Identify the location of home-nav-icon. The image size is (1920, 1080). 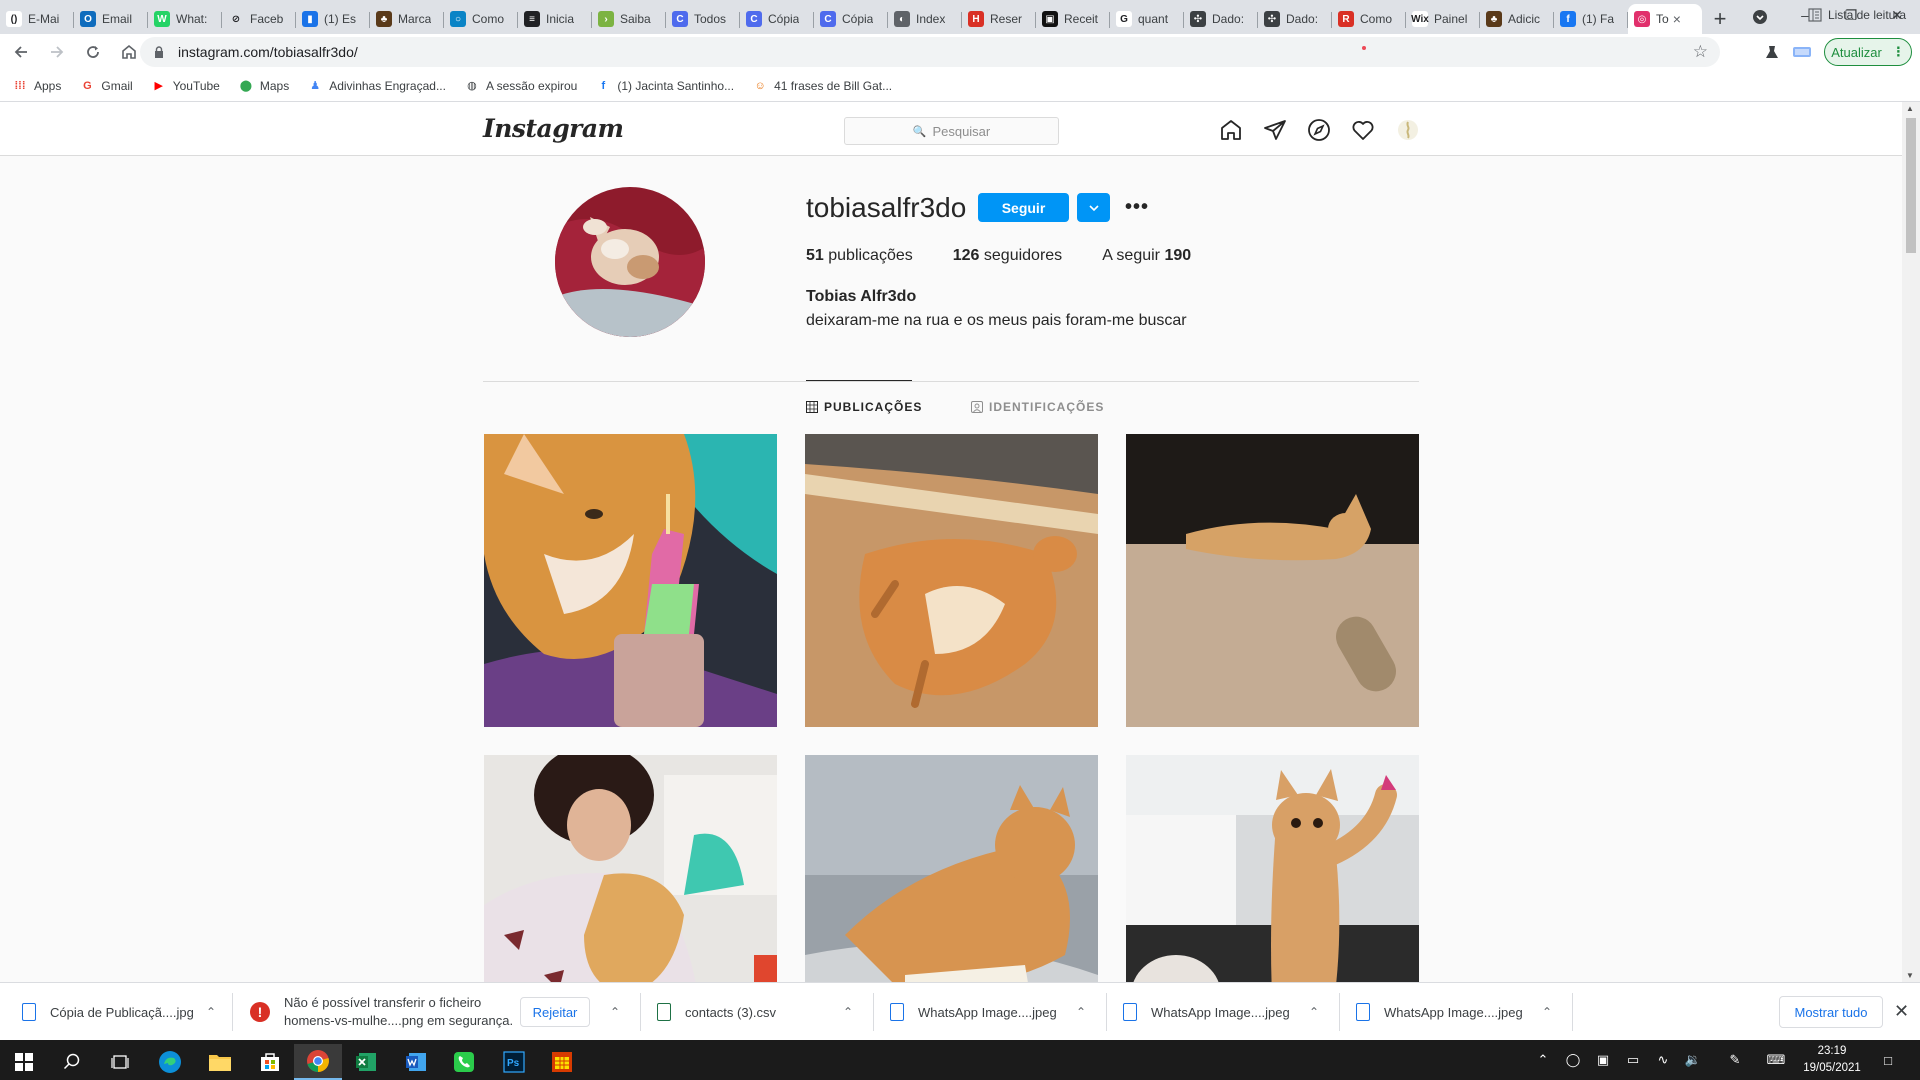
(1231, 130).